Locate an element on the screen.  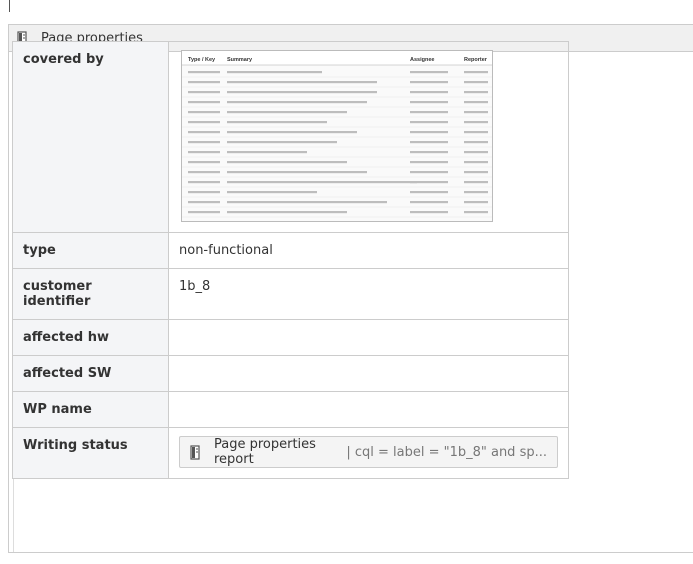
jira-issues-thumbnail: Type / Key Summary Assignee Reporter is located at coordinates (337, 136).